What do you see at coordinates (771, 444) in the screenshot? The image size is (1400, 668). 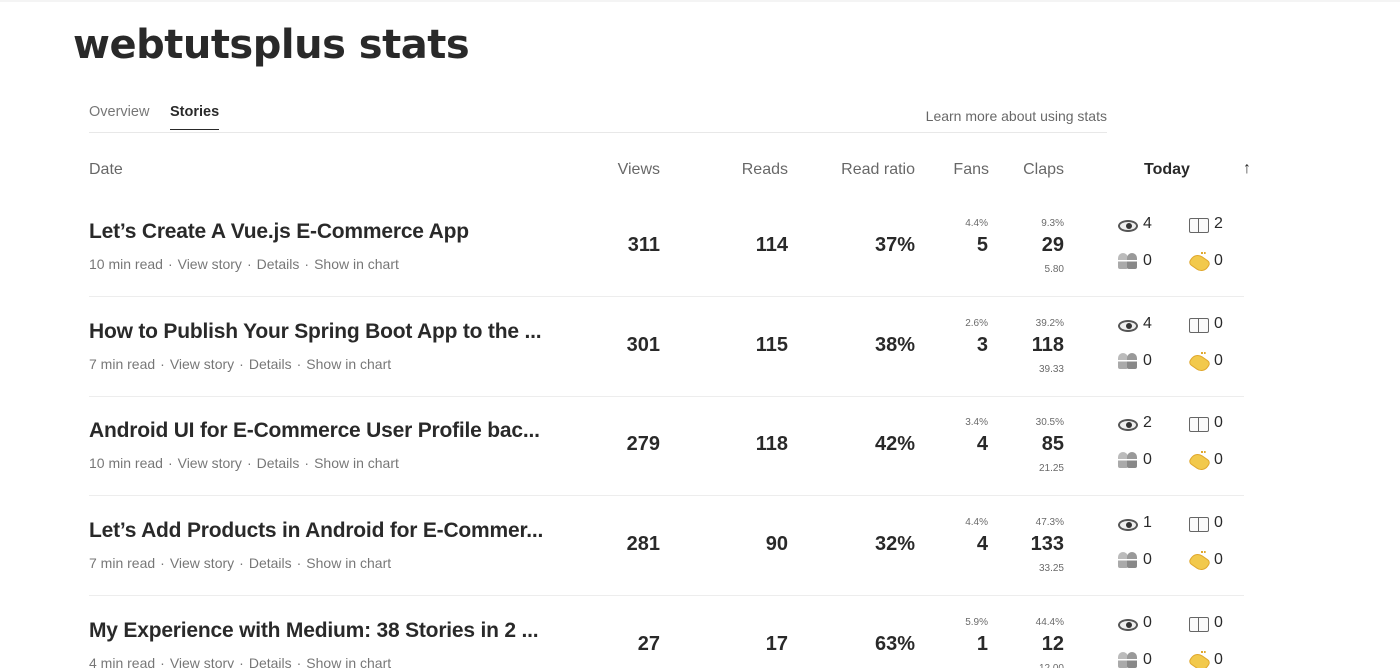 I see `reads-count: 118` at bounding box center [771, 444].